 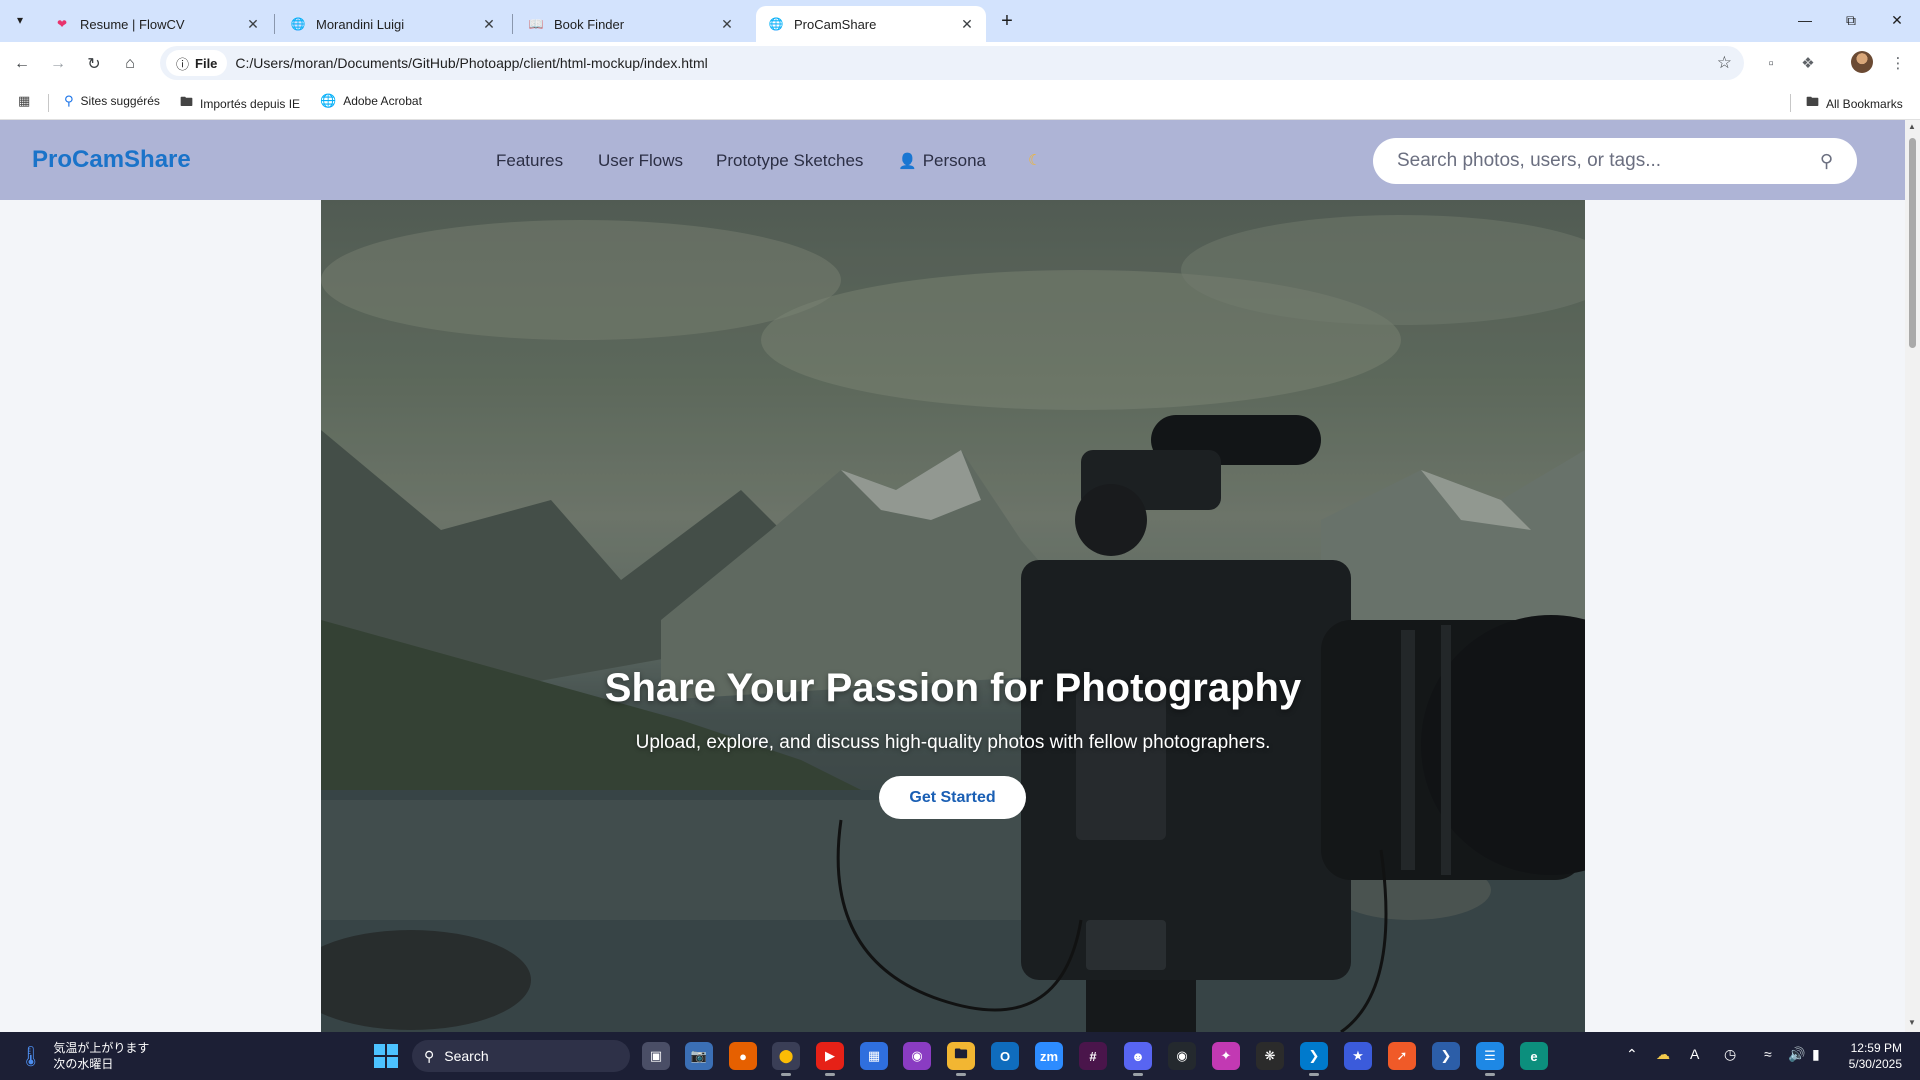 What do you see at coordinates (1694, 1054) in the screenshot?
I see `ime-icon: A` at bounding box center [1694, 1054].